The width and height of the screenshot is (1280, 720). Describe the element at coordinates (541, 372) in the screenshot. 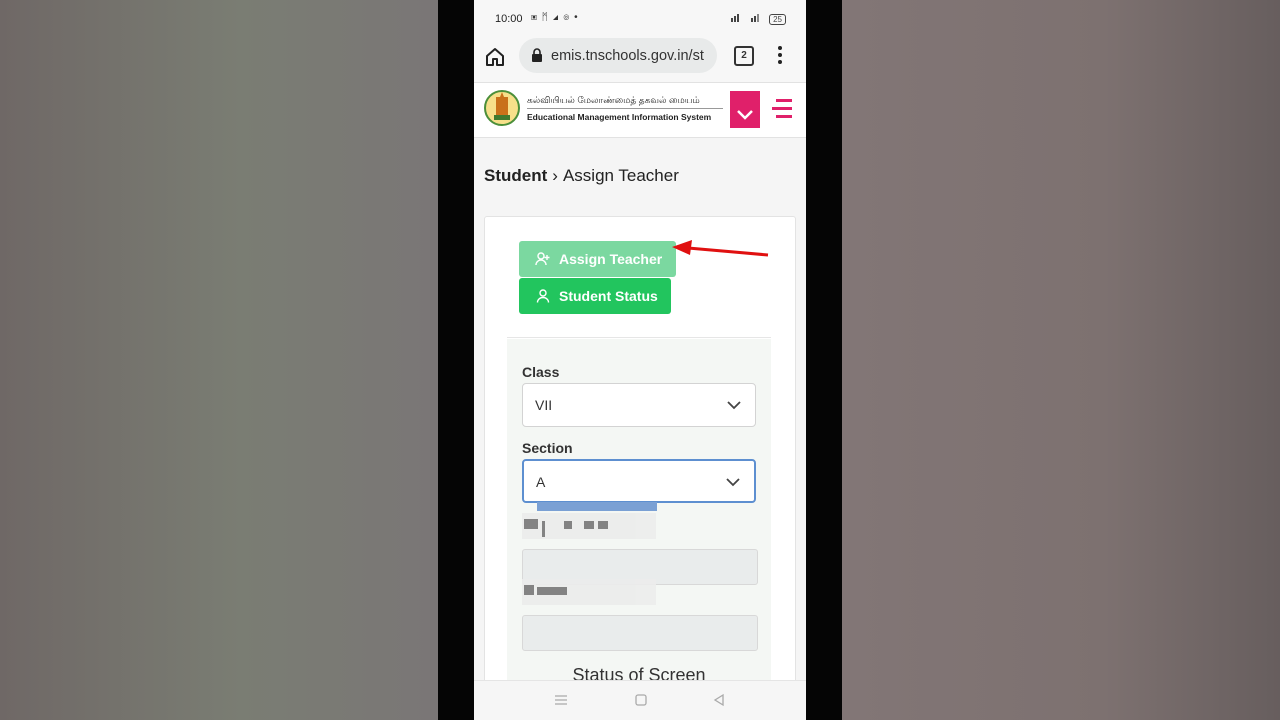

I see `class-label: Class` at that location.